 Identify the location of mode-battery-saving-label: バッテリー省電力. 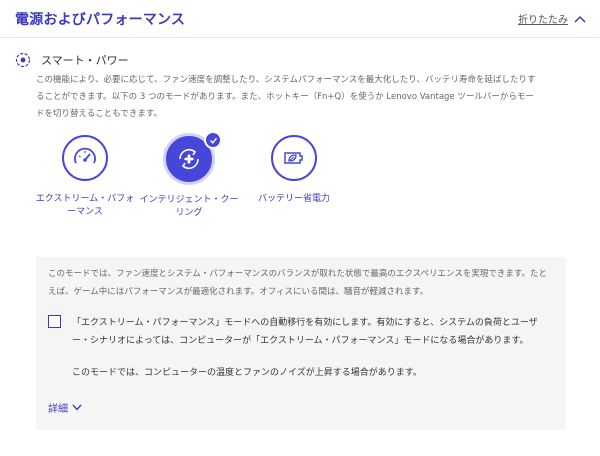
(293, 199).